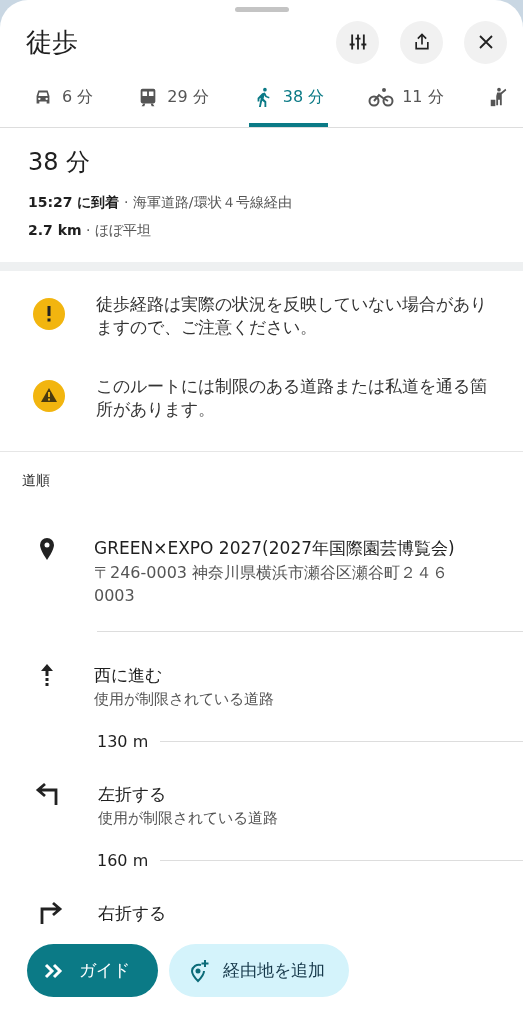 This screenshot has height=1024, width=523. Describe the element at coordinates (49, 396) in the screenshot. I see `warning-icon` at that location.